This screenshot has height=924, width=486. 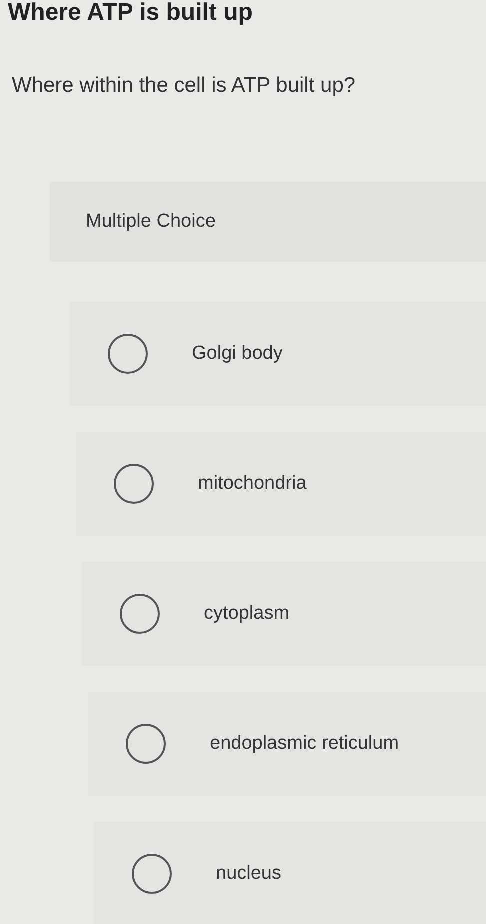 I want to click on answer-option: Golgi body, so click(x=278, y=354).